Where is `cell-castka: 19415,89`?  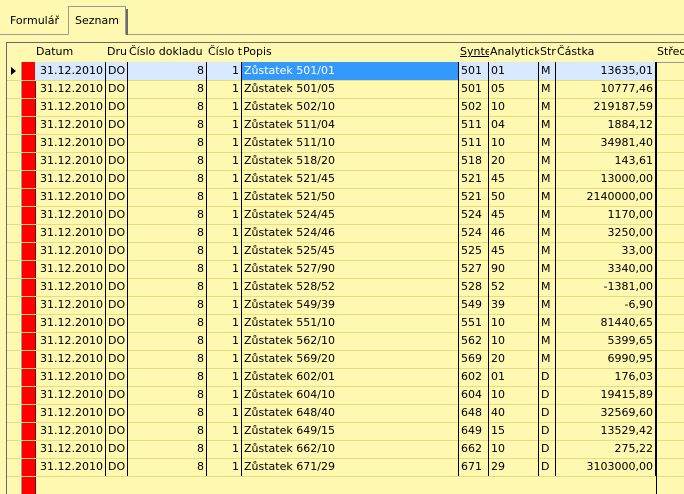 cell-castka: 19415,89 is located at coordinates (606, 395).